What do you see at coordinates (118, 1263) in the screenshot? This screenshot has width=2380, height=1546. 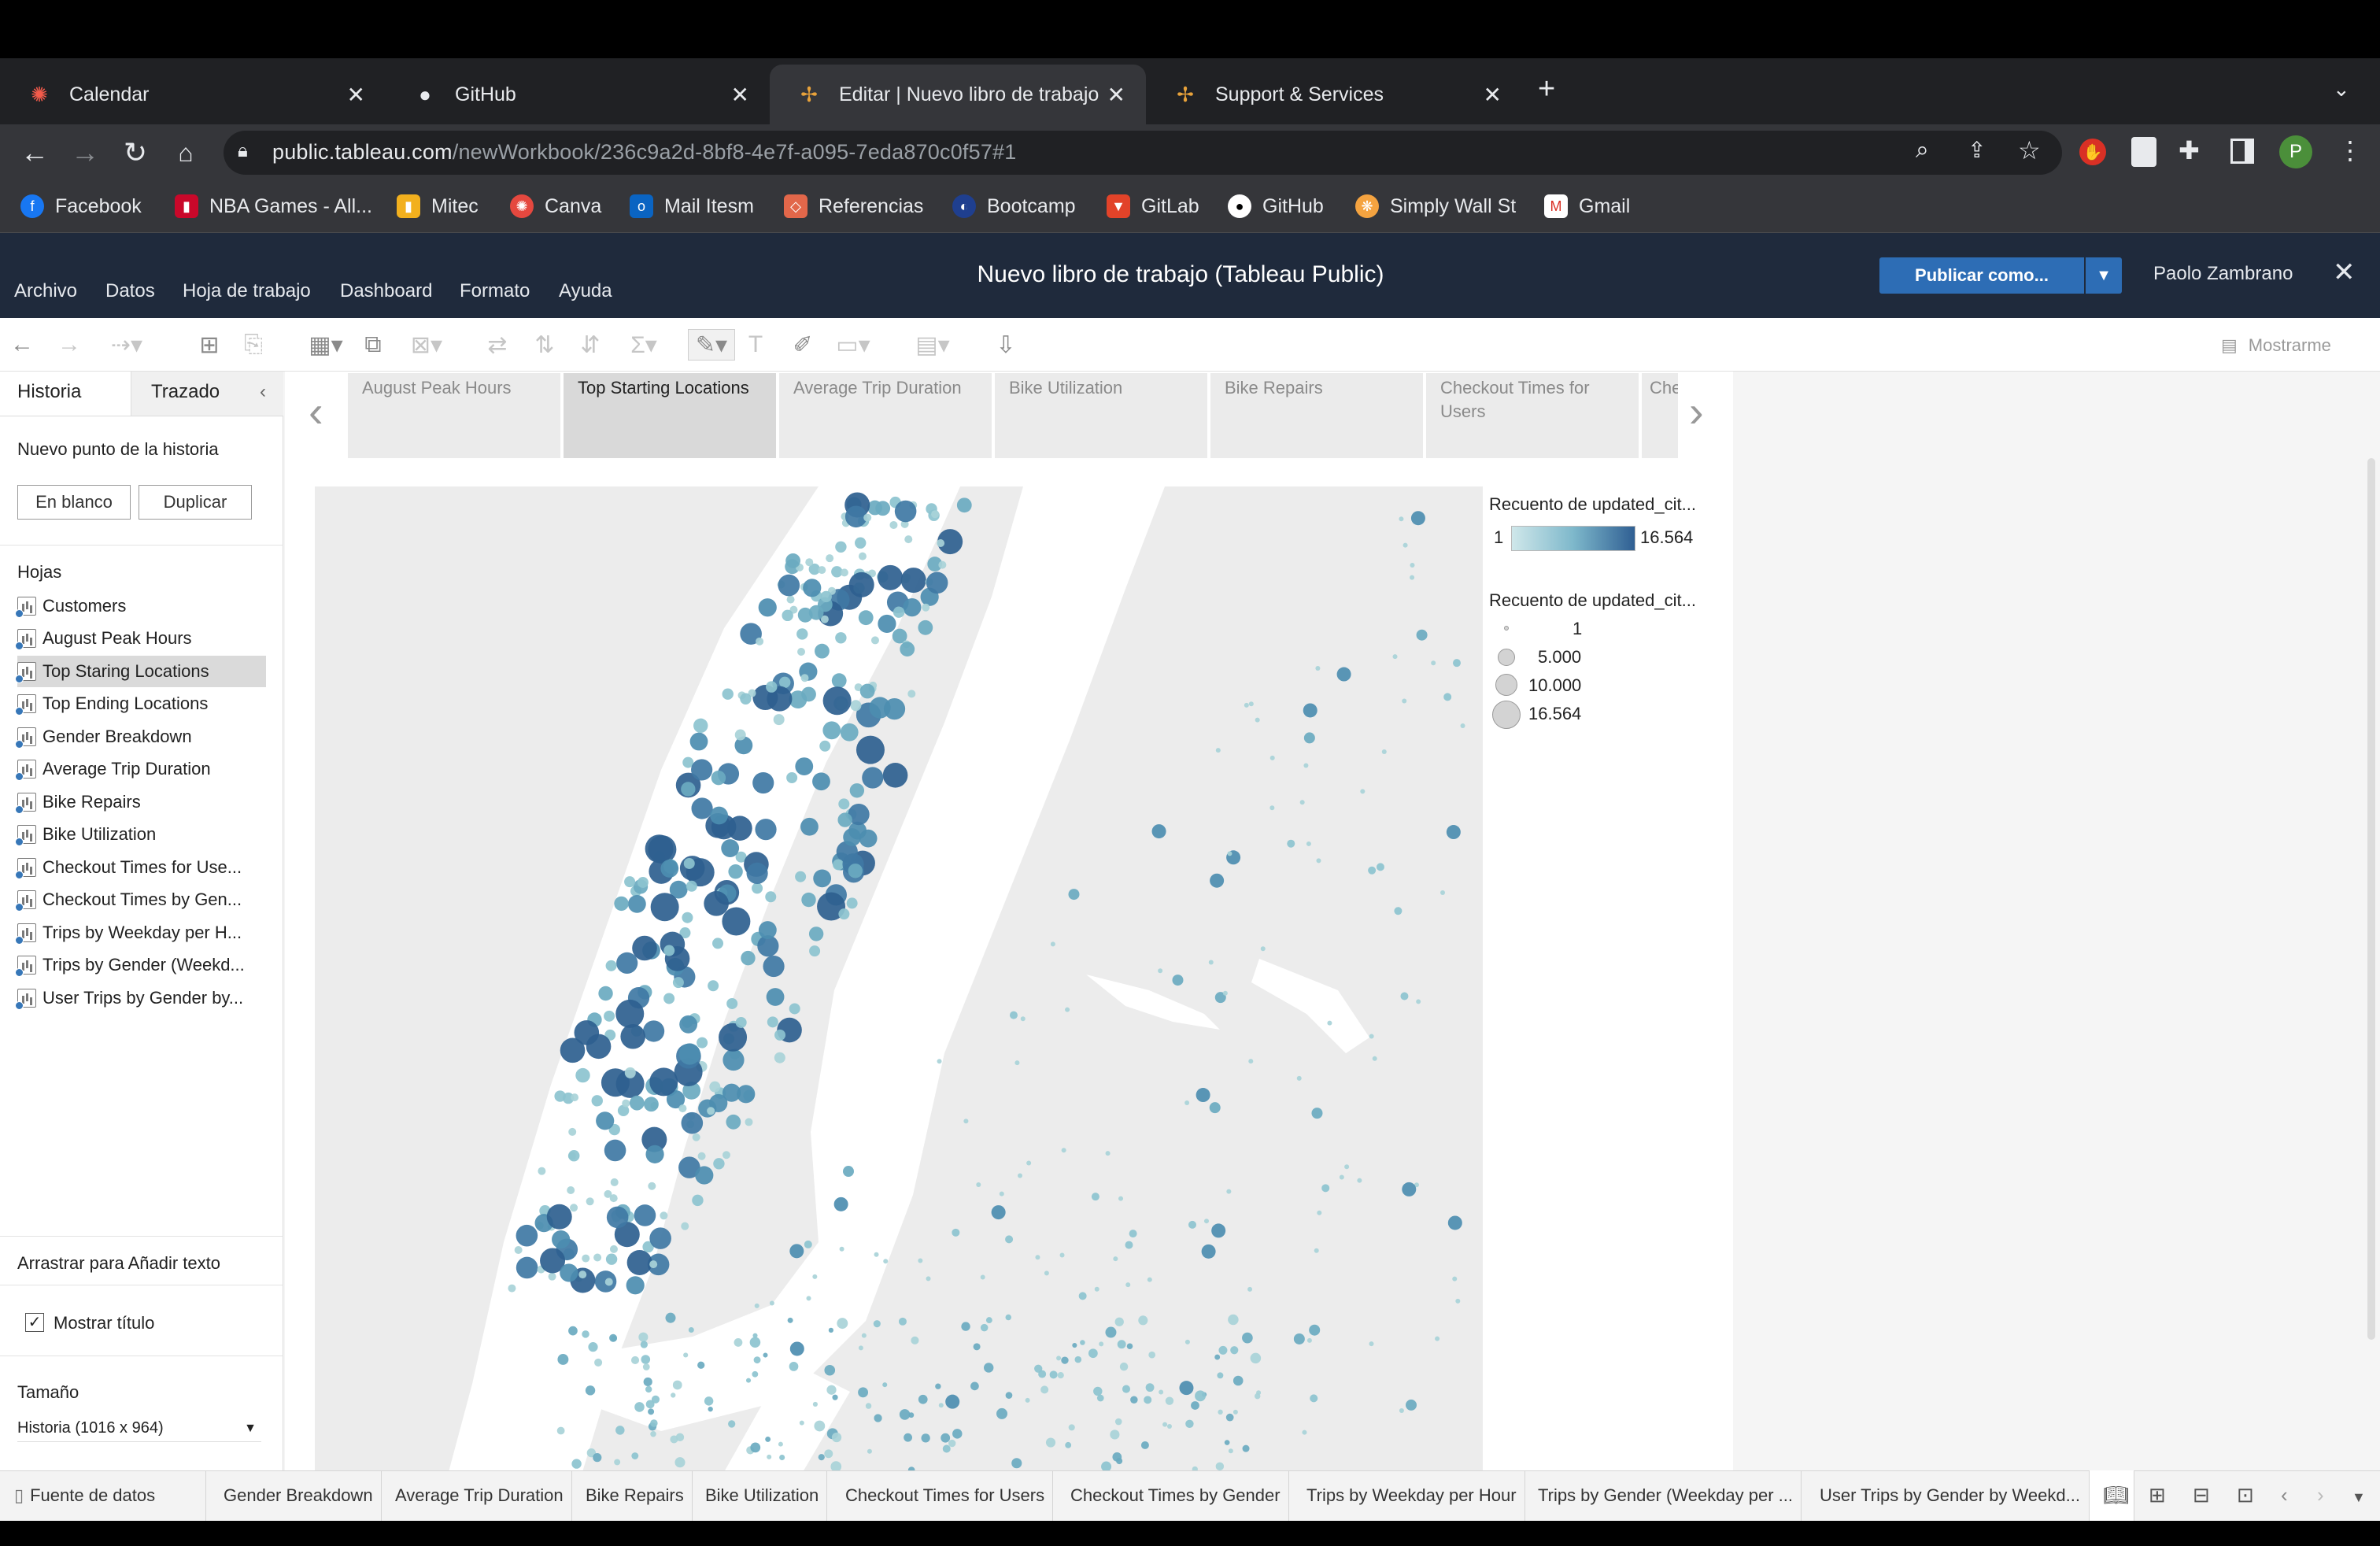 I see `drag-text-object: Arrastrar para Añadir texto` at bounding box center [118, 1263].